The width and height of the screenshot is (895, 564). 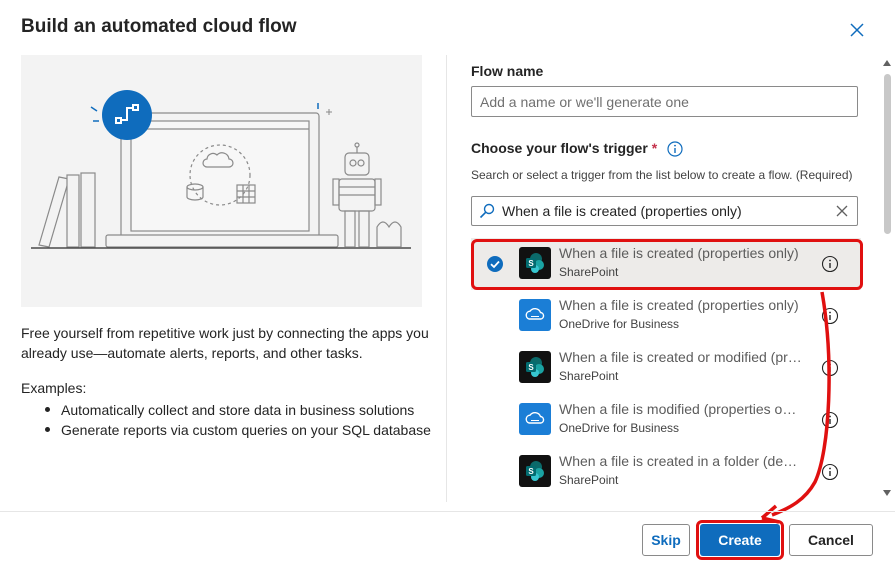 I want to click on search-value: When a file is created (properties only), so click(x=664, y=211).